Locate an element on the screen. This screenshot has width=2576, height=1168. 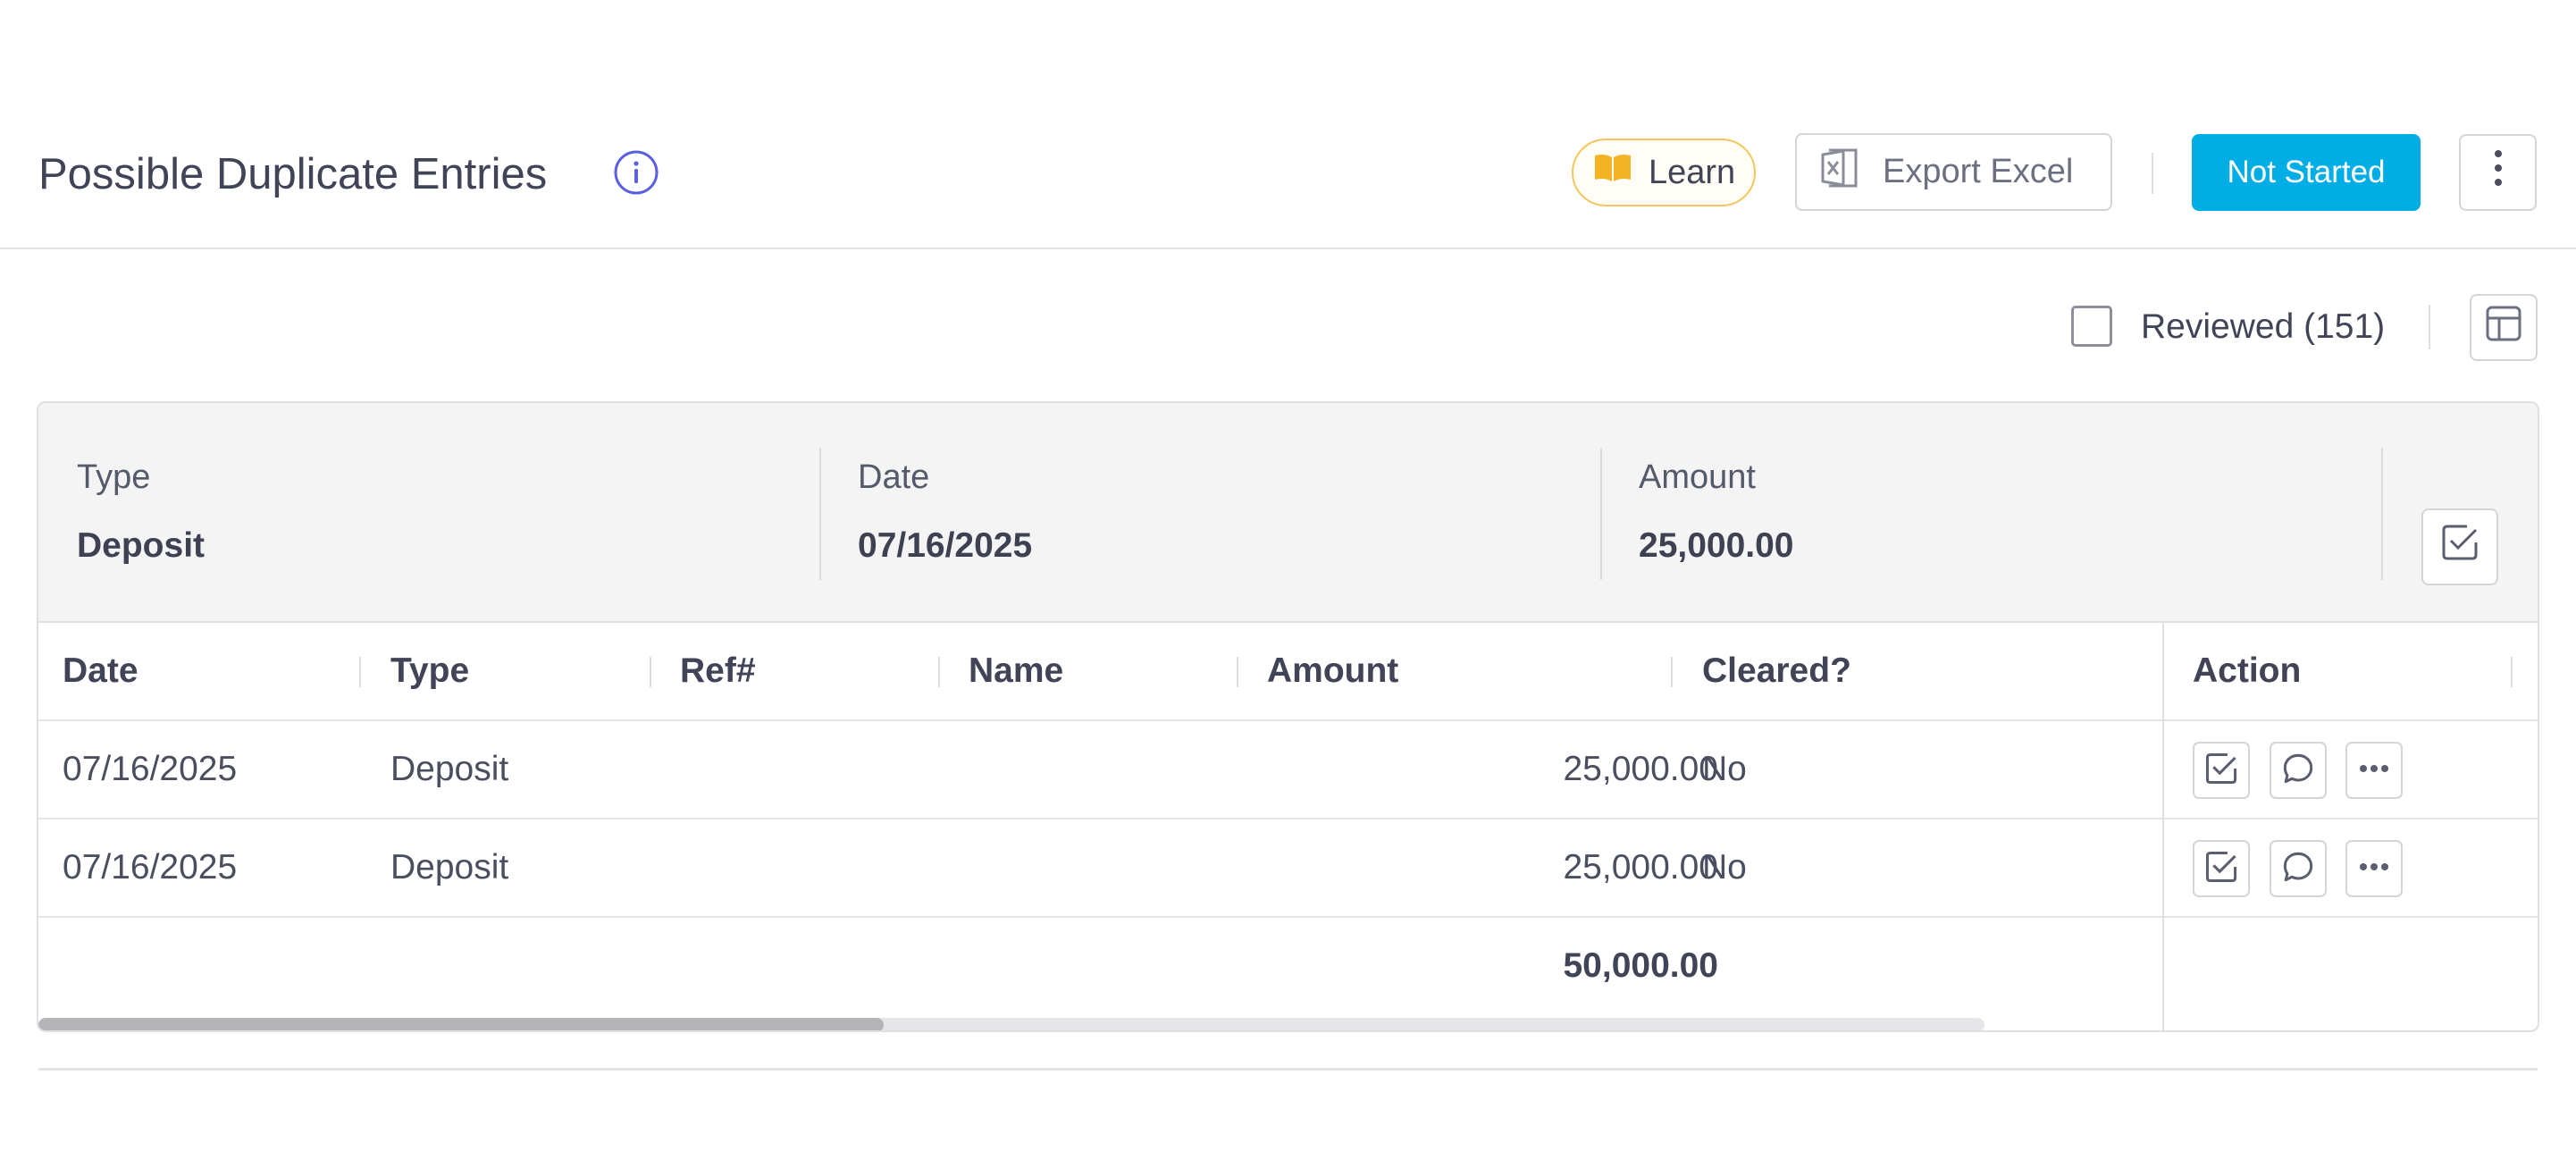
kebab-icon is located at coordinates (2498, 172).